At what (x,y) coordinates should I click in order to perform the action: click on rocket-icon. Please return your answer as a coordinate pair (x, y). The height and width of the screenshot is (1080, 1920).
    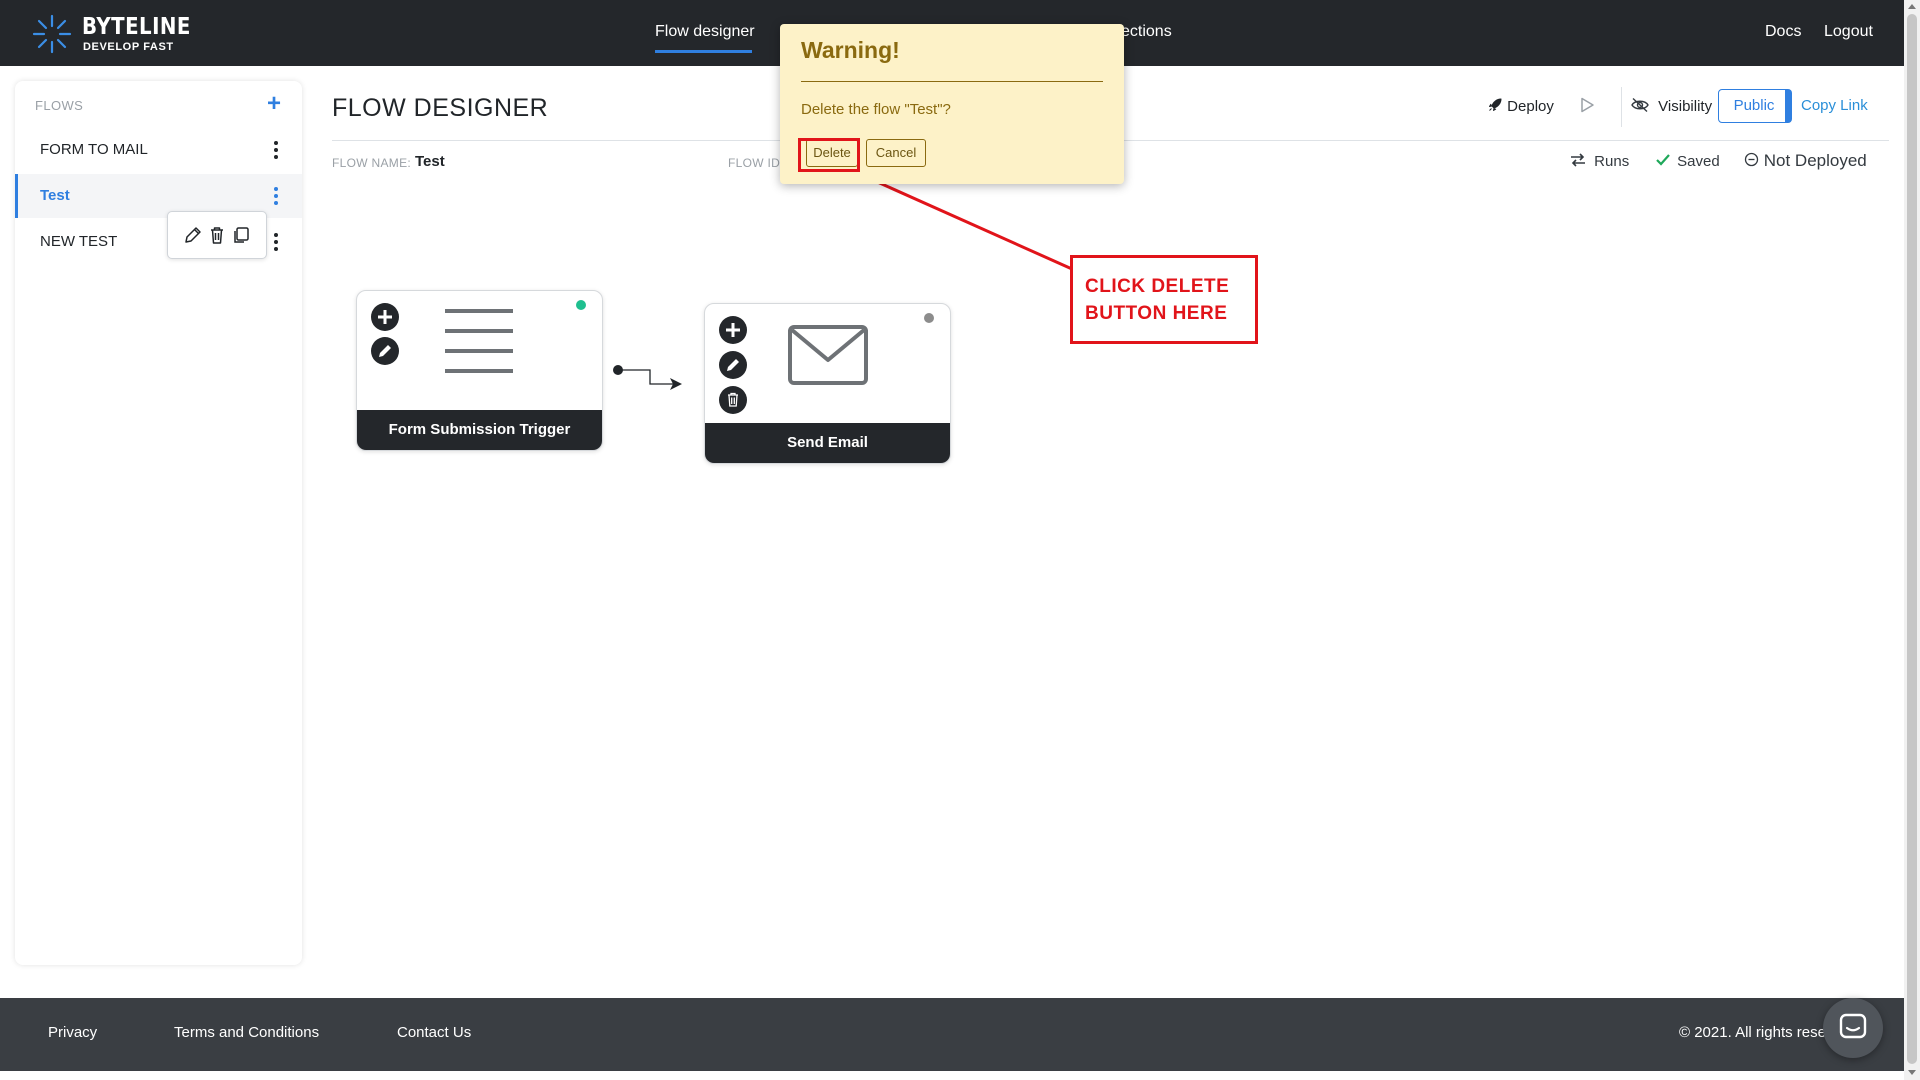
    Looking at the image, I should click on (1495, 104).